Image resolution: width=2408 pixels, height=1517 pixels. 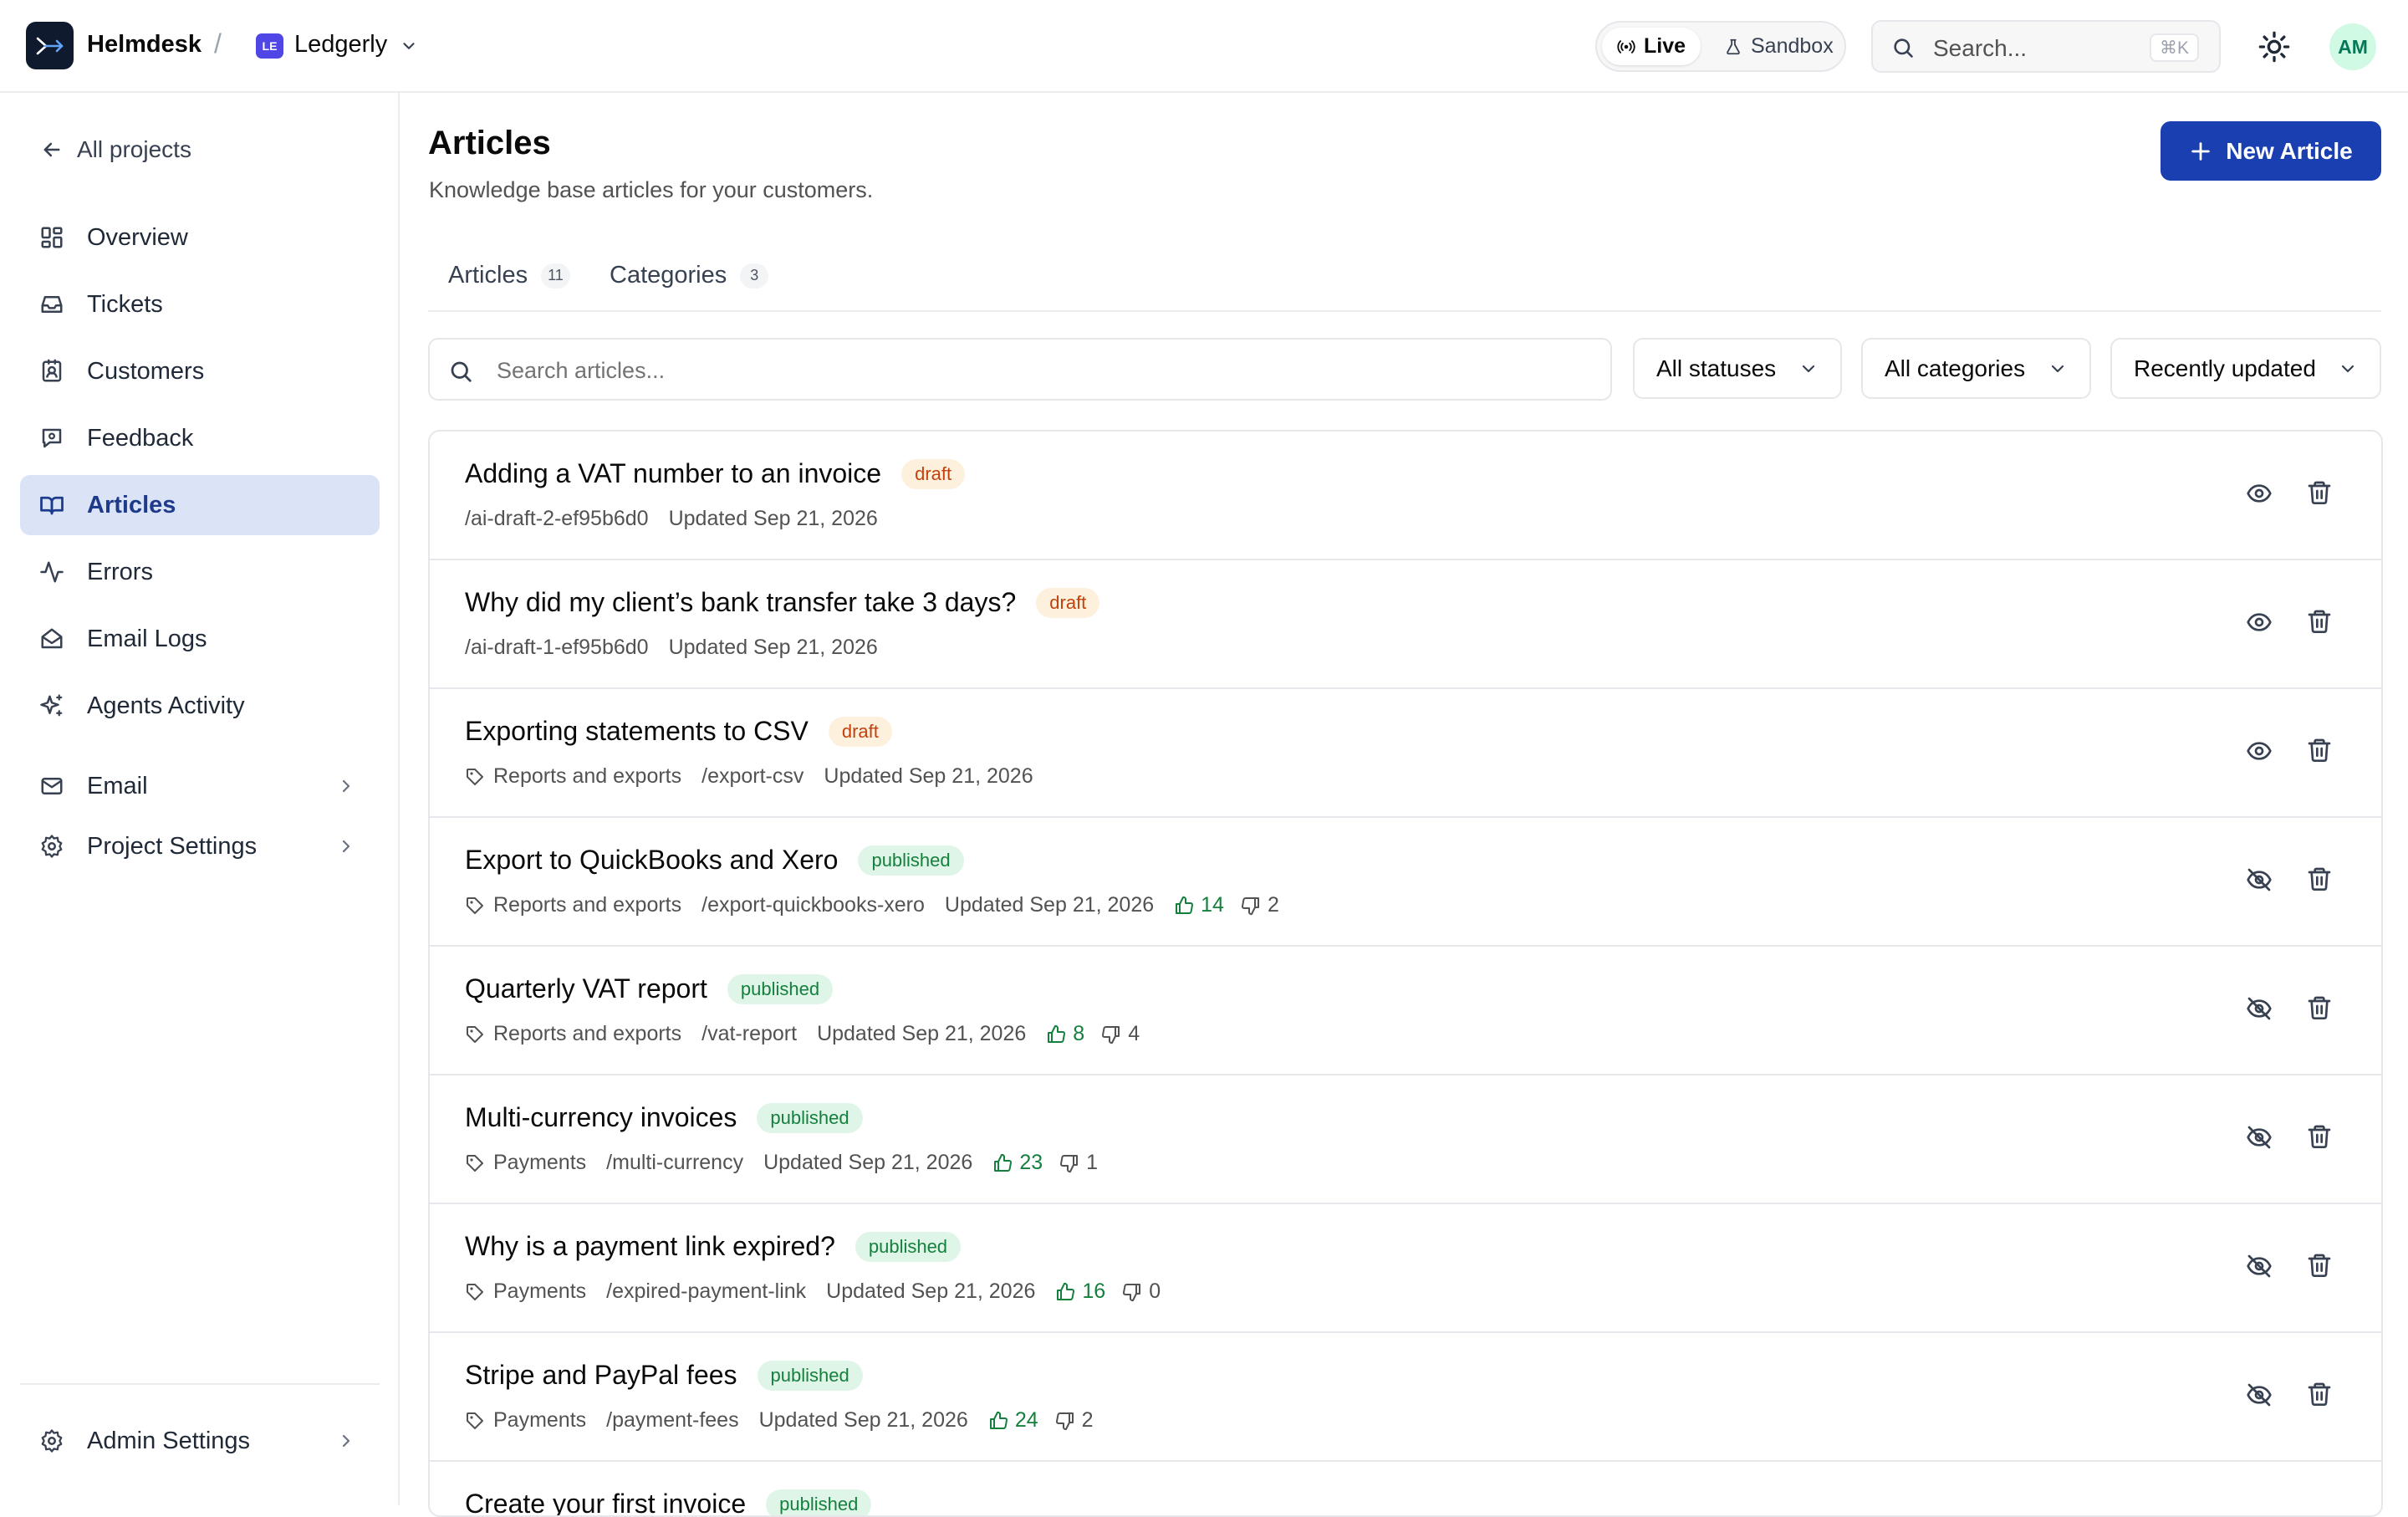 I want to click on book-open-icon, so click(x=51, y=506).